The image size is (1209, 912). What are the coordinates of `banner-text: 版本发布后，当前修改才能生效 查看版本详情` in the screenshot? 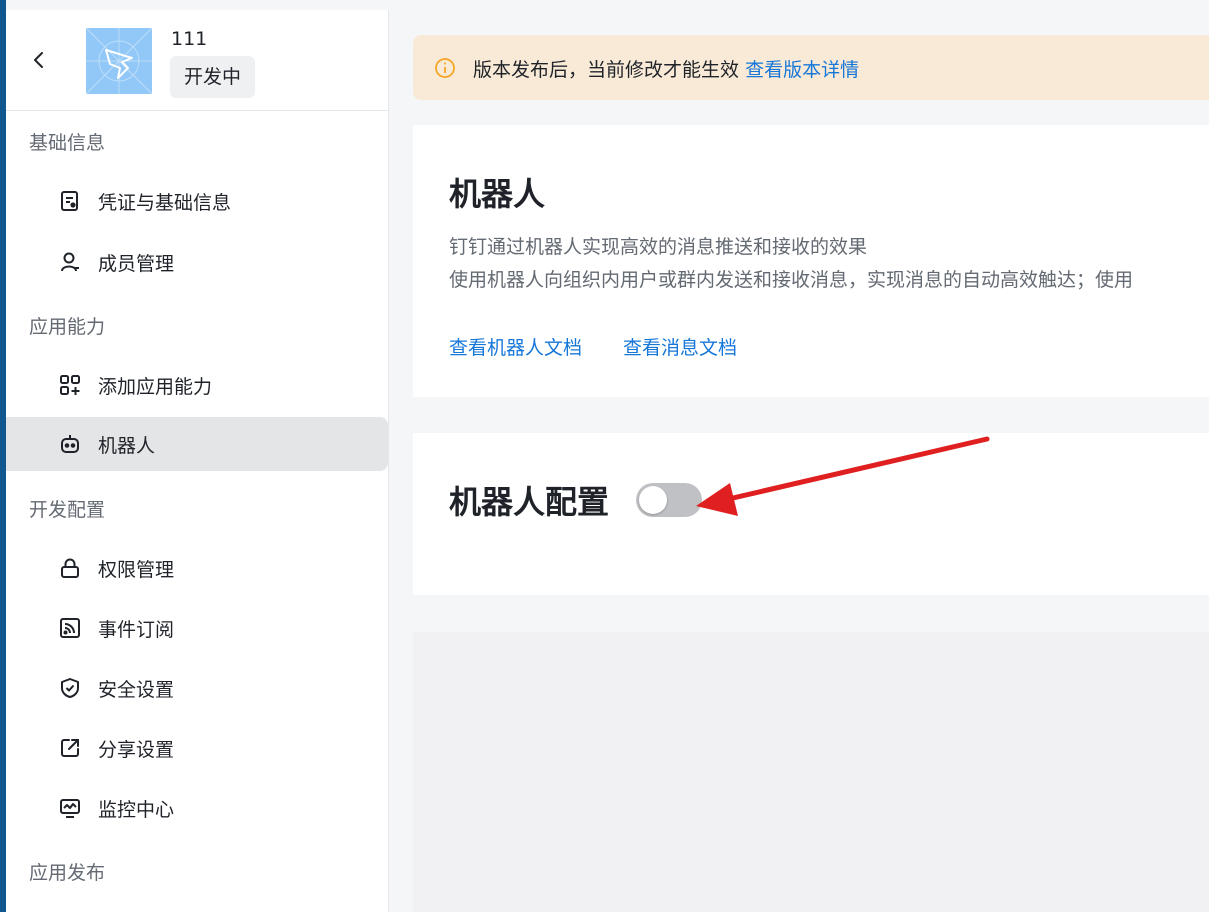 It's located at (666, 68).